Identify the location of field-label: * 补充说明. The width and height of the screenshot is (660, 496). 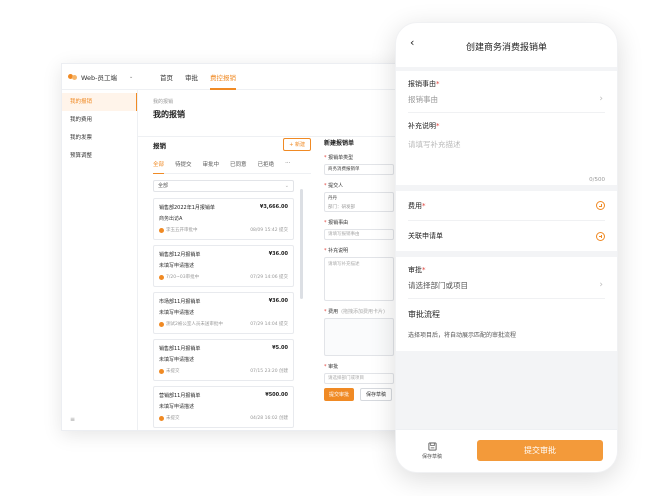
(336, 251).